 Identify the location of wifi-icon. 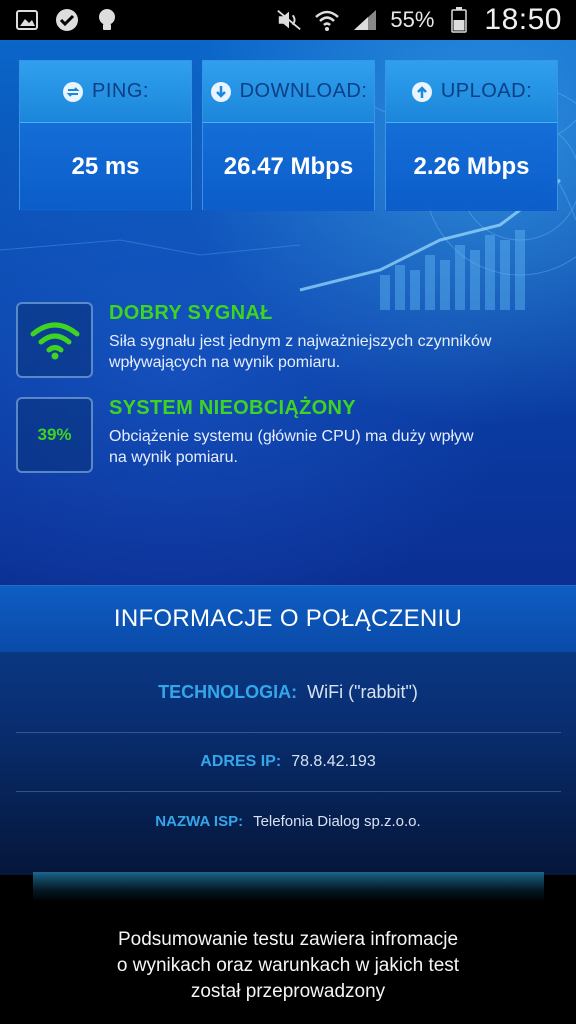
(327, 20).